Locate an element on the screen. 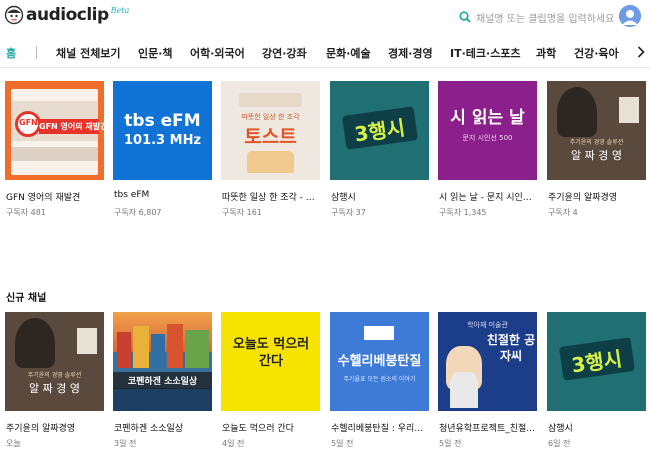 This screenshot has height=457, width=650. logo-mascot-icon is located at coordinates (14, 15).